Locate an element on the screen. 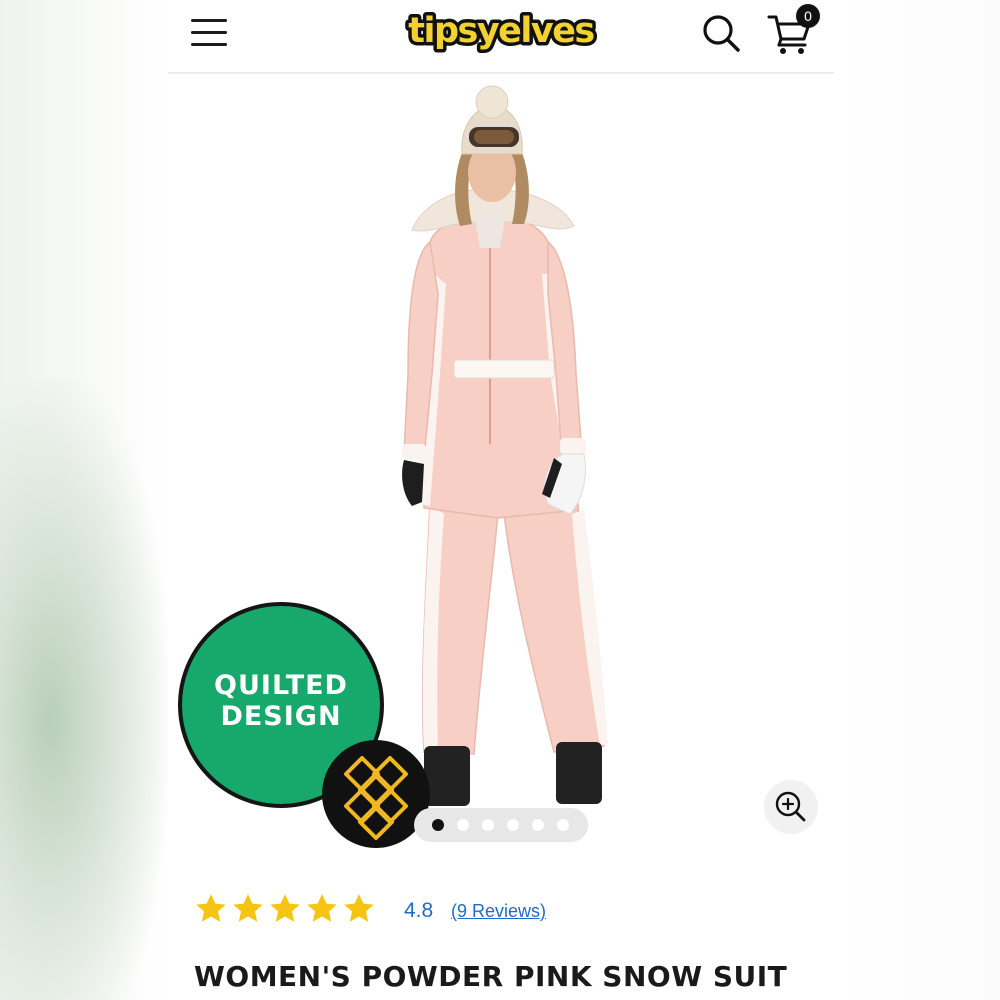 Image resolution: width=1000 pixels, height=1000 pixels. site-header: tipsyelves 0 is located at coordinates (501, 37).